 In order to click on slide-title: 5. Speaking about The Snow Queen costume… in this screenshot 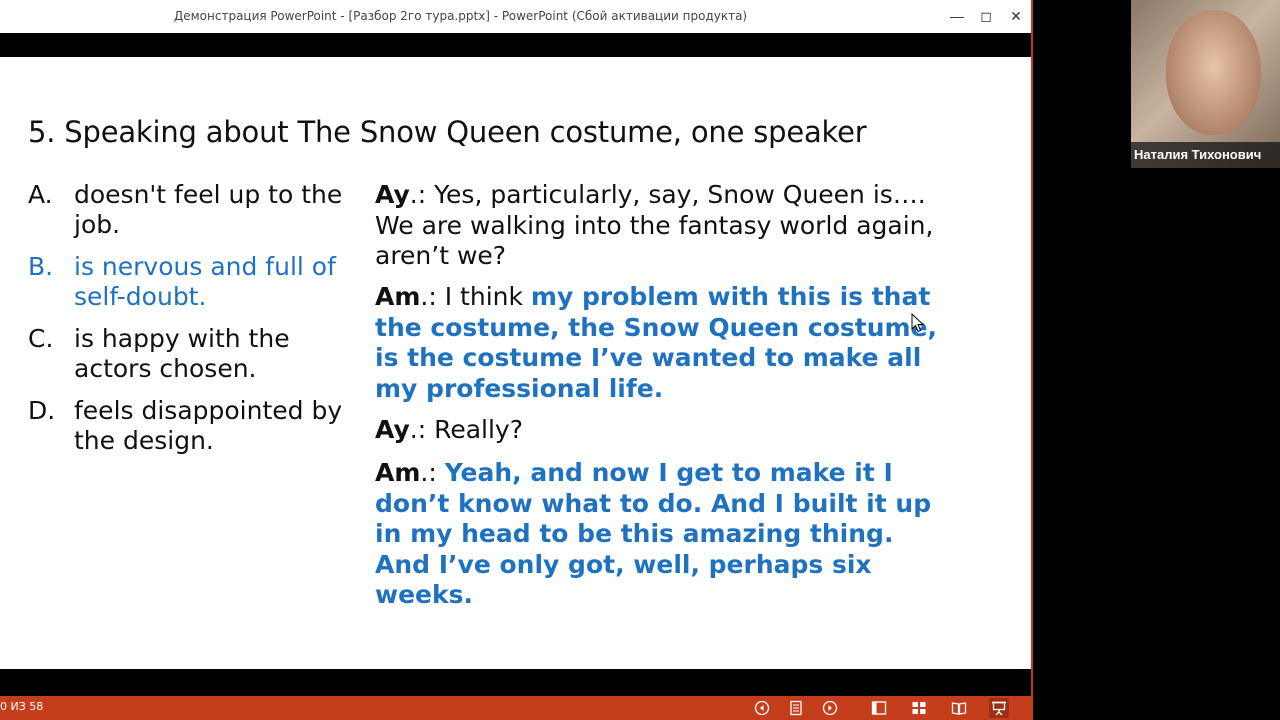, I will do `click(447, 132)`.